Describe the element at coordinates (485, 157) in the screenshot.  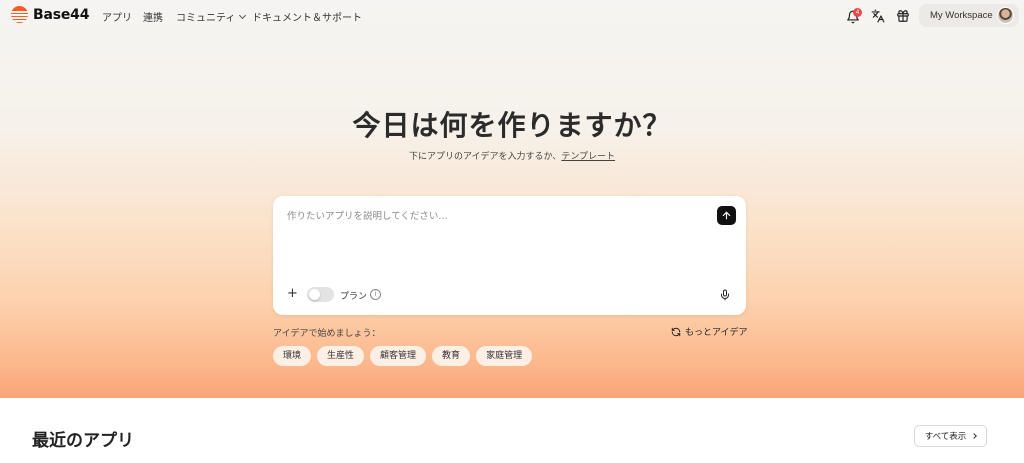
I see `hero-subtitle-text: 下にアプリのアイデアを入力するか、` at that location.